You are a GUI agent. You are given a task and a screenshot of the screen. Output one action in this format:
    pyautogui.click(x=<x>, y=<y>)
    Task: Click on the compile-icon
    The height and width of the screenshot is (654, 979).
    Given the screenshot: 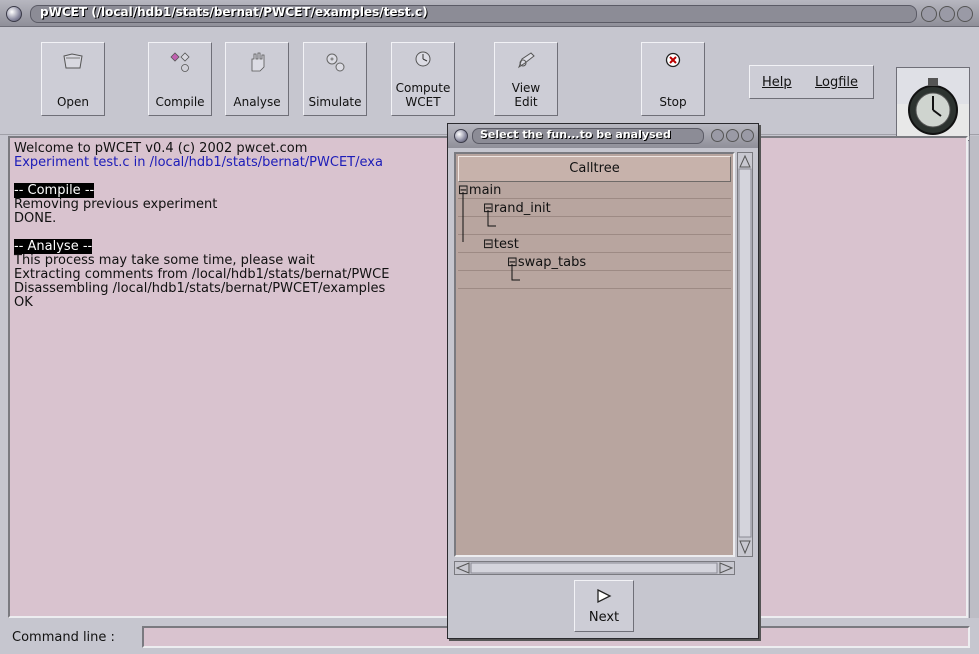 What is the action you would take?
    pyautogui.click(x=180, y=62)
    